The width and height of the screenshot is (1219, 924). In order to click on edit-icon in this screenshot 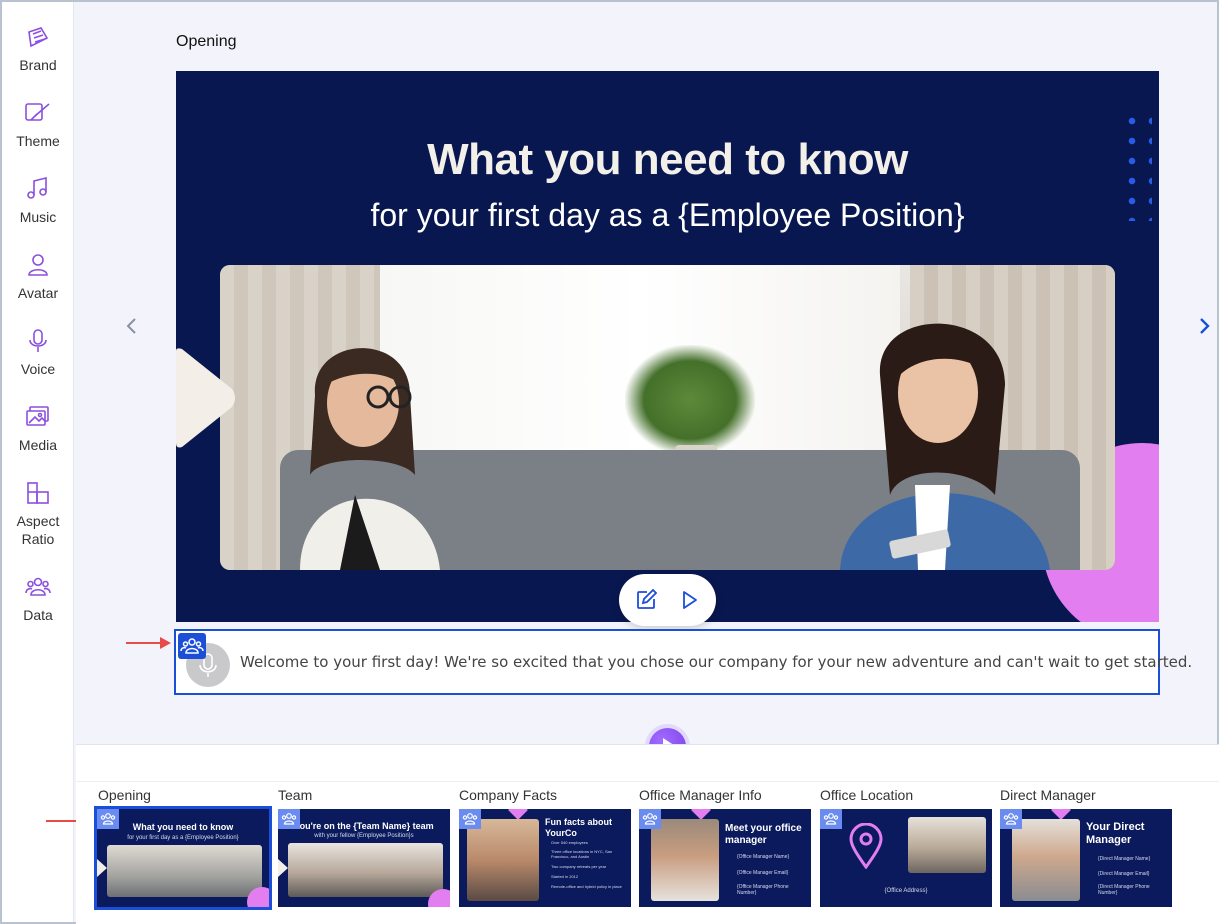, I will do `click(646, 600)`.